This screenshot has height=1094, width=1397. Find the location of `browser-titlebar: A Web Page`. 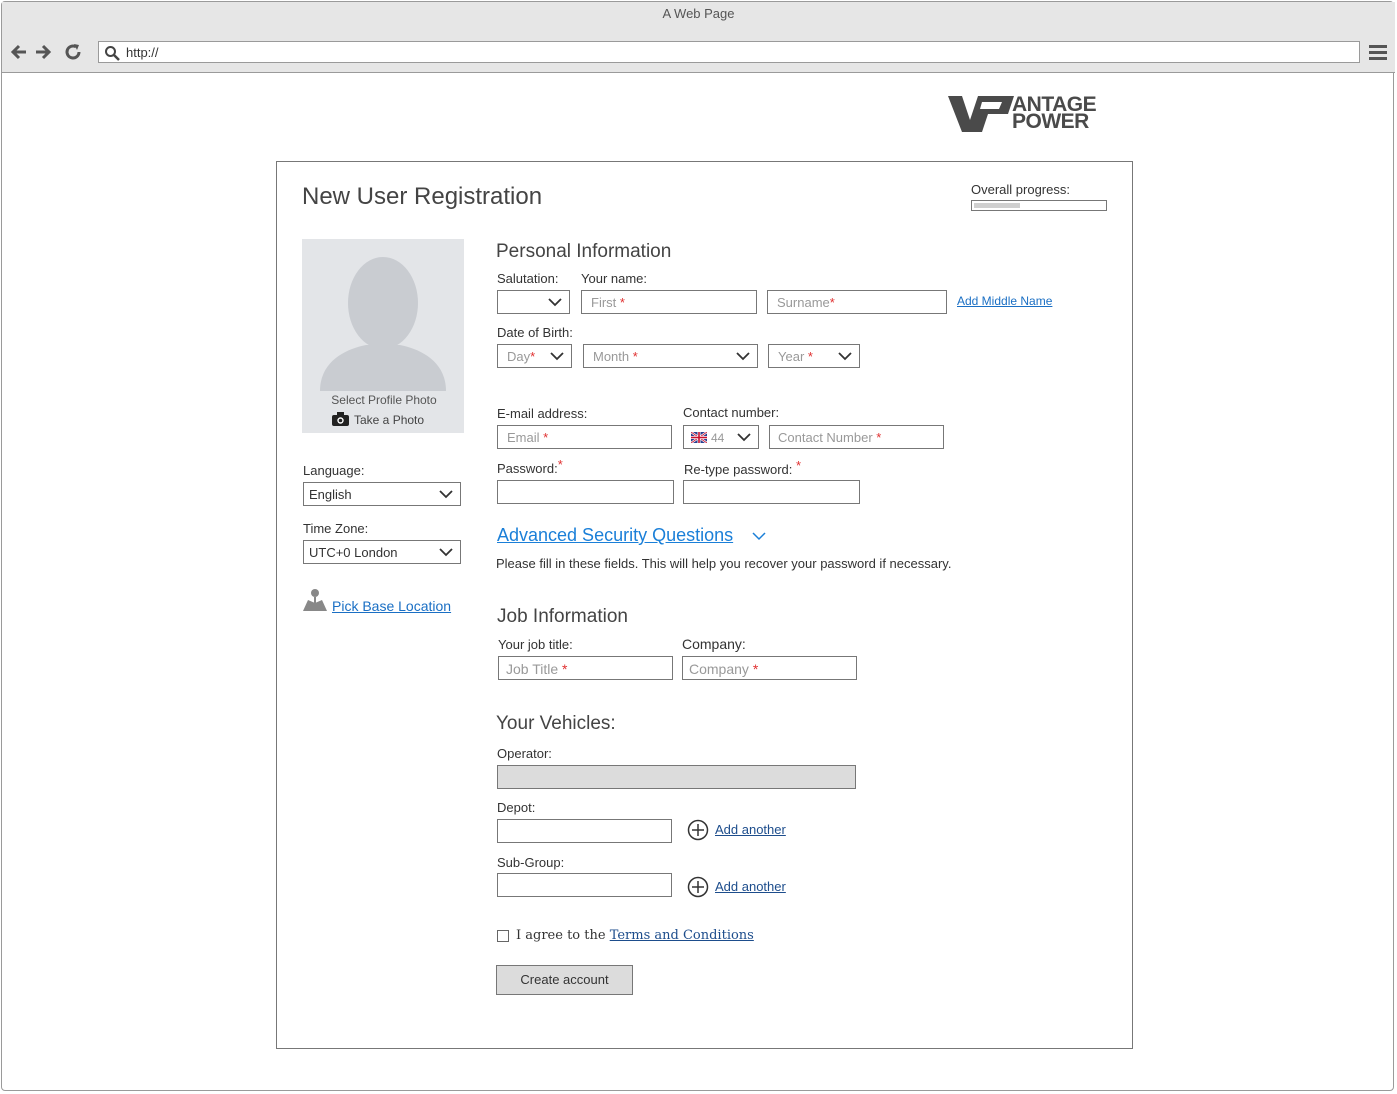

browser-titlebar: A Web Page is located at coordinates (698, 16).